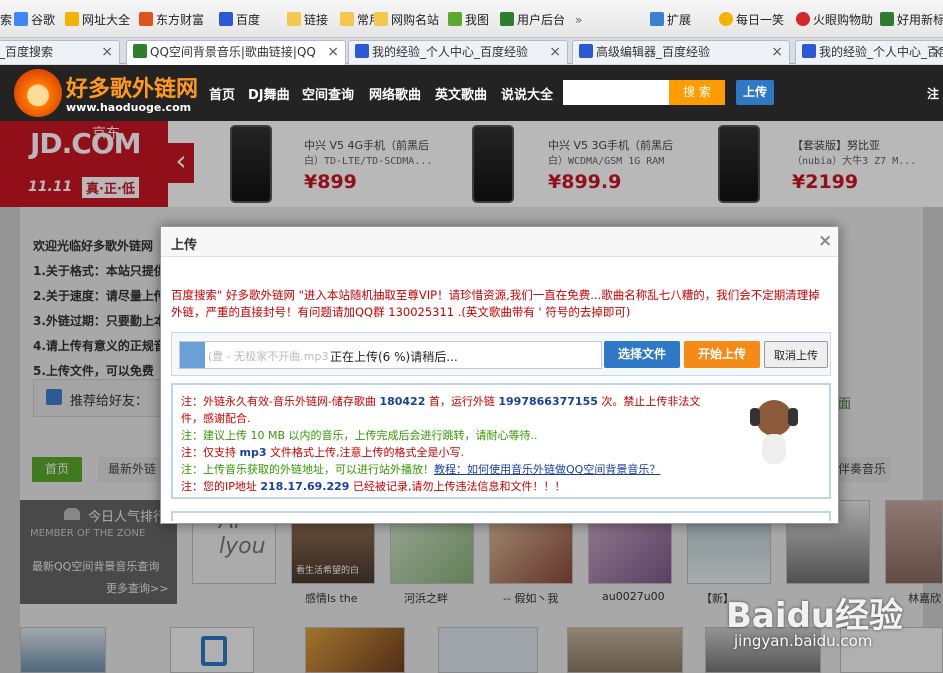 The width and height of the screenshot is (943, 673). I want to click on bookmark-label: 扩展, so click(679, 20).